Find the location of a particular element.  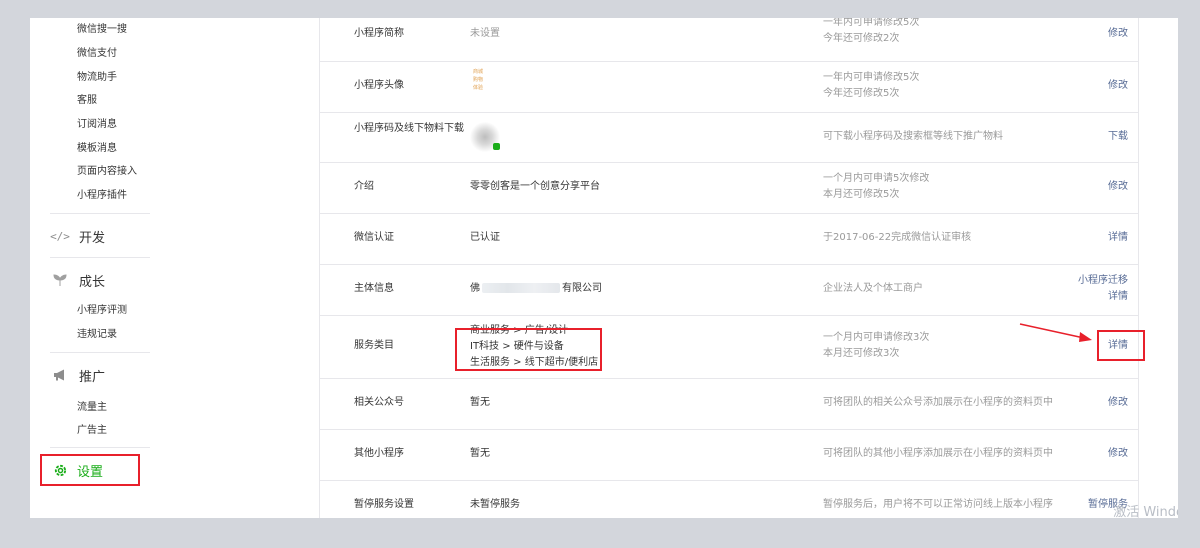

row-note: 今年还可修改5次 is located at coordinates (861, 93).